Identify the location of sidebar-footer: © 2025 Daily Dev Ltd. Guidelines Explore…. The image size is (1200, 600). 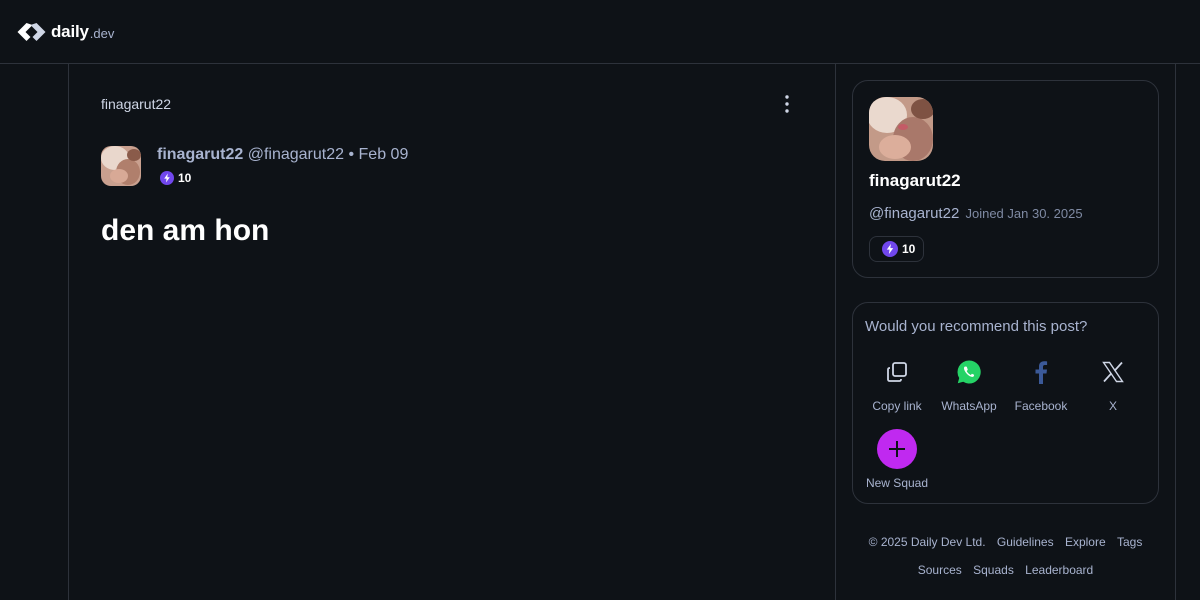
(1005, 556).